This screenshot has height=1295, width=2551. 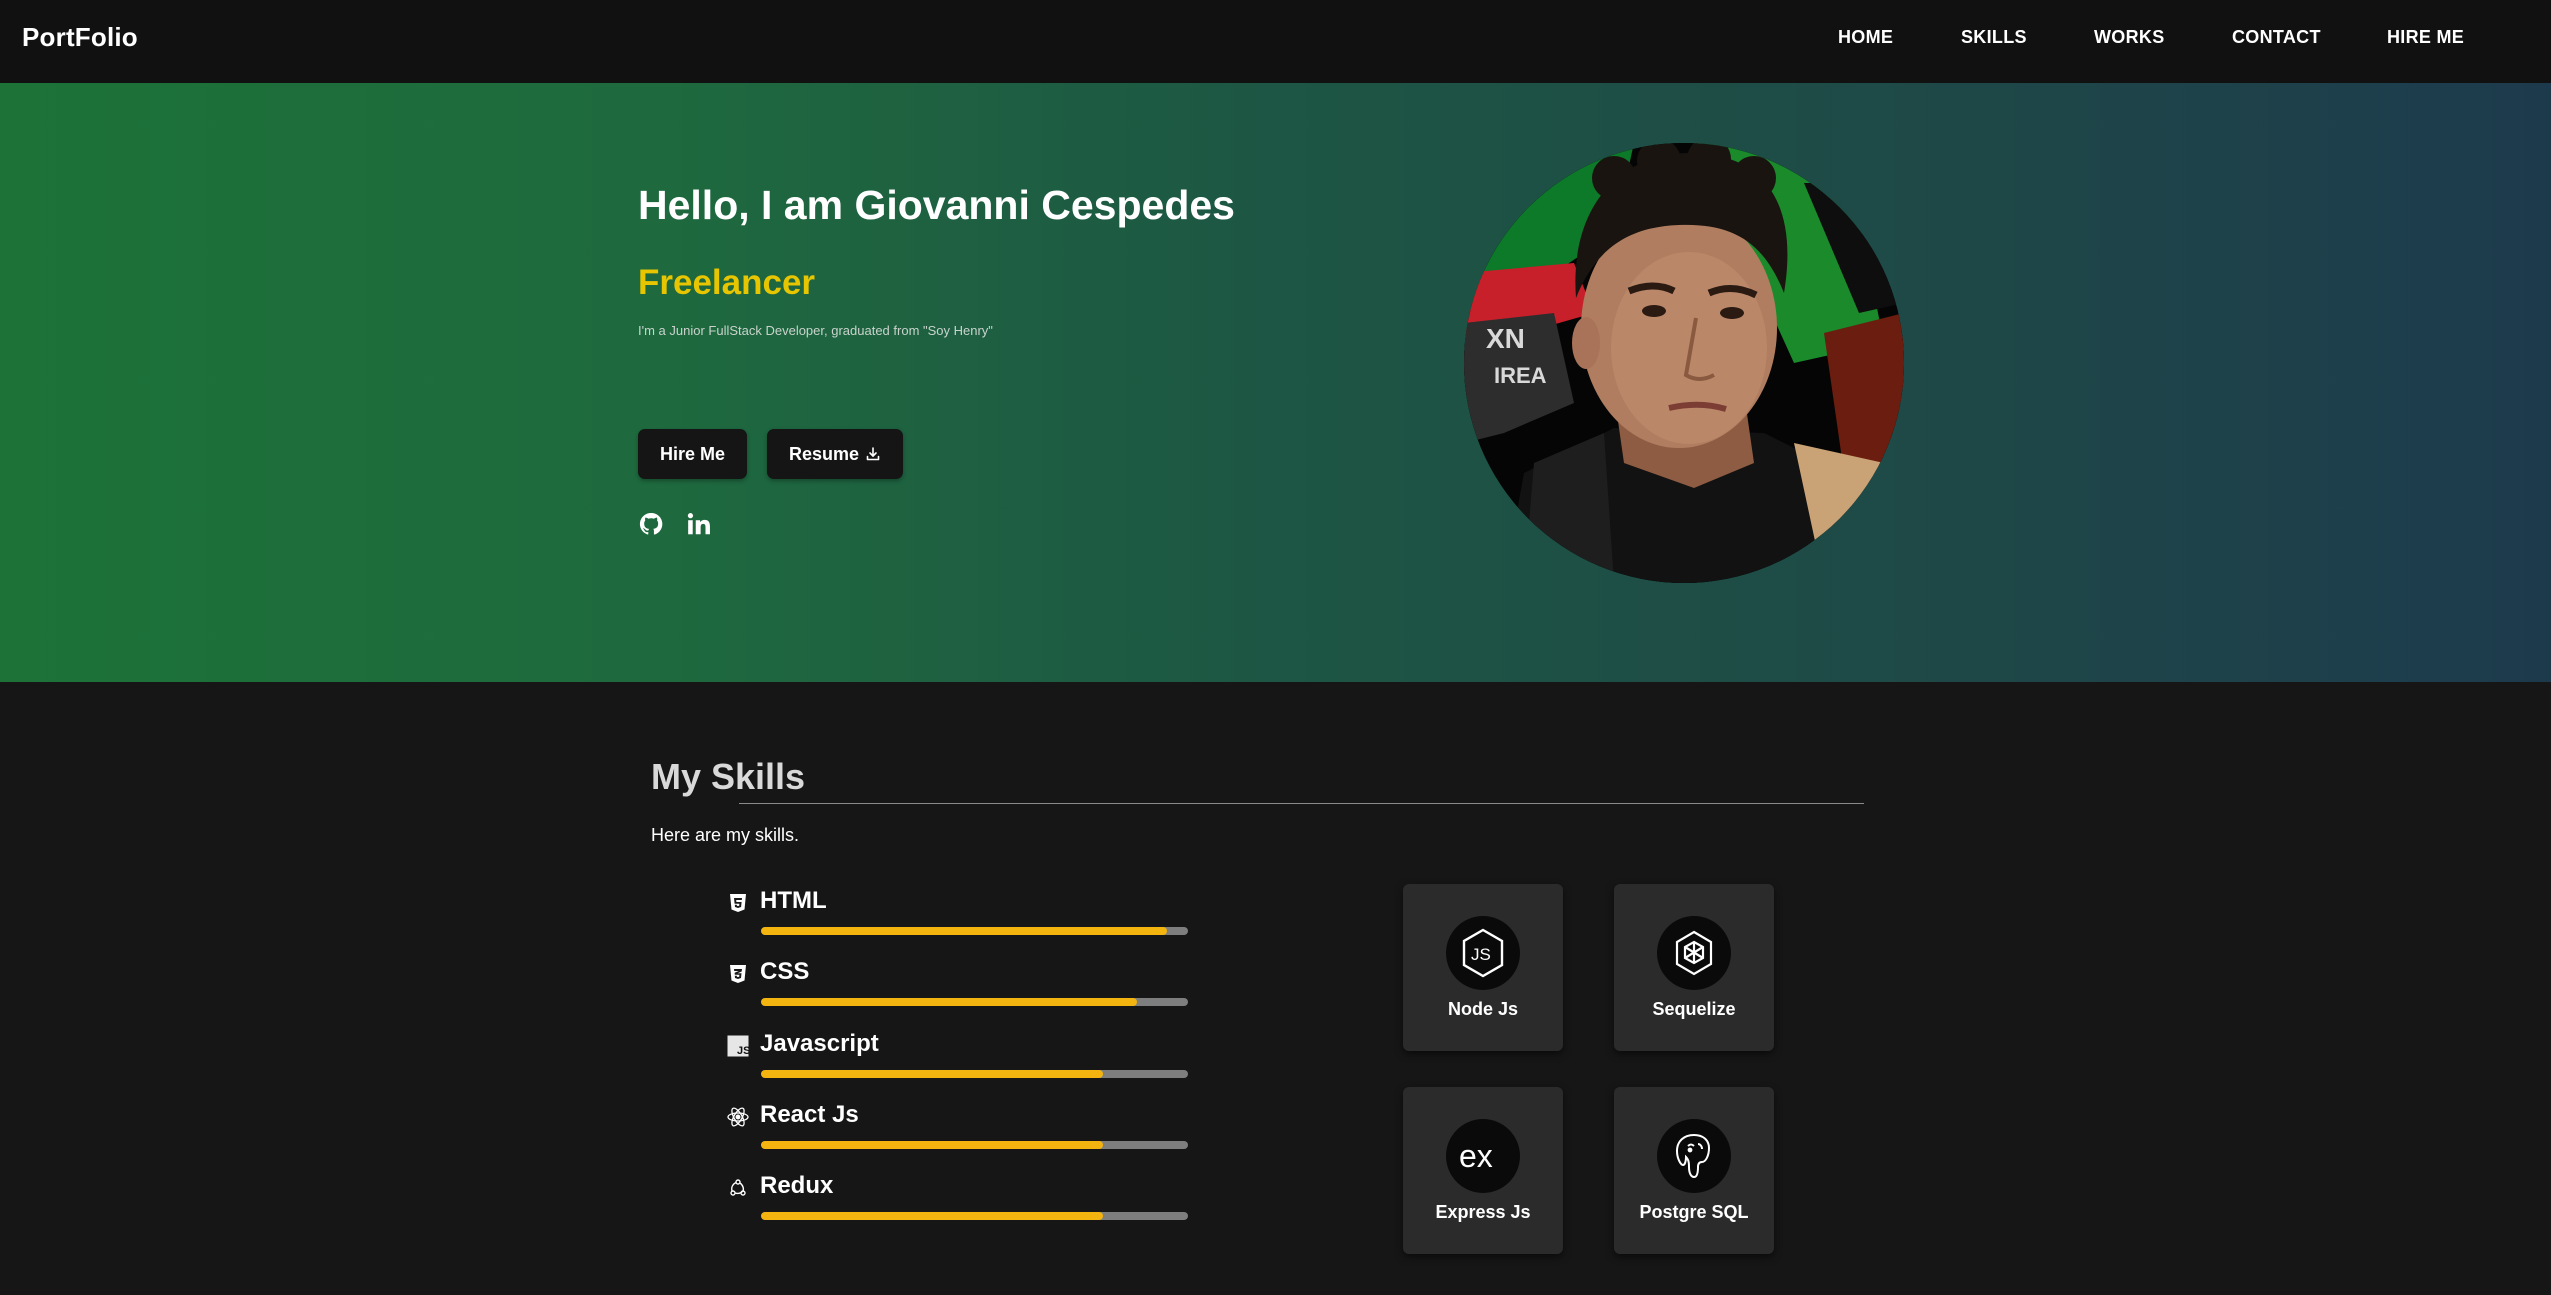 What do you see at coordinates (1476, 1156) in the screenshot?
I see `svg-text: ex` at bounding box center [1476, 1156].